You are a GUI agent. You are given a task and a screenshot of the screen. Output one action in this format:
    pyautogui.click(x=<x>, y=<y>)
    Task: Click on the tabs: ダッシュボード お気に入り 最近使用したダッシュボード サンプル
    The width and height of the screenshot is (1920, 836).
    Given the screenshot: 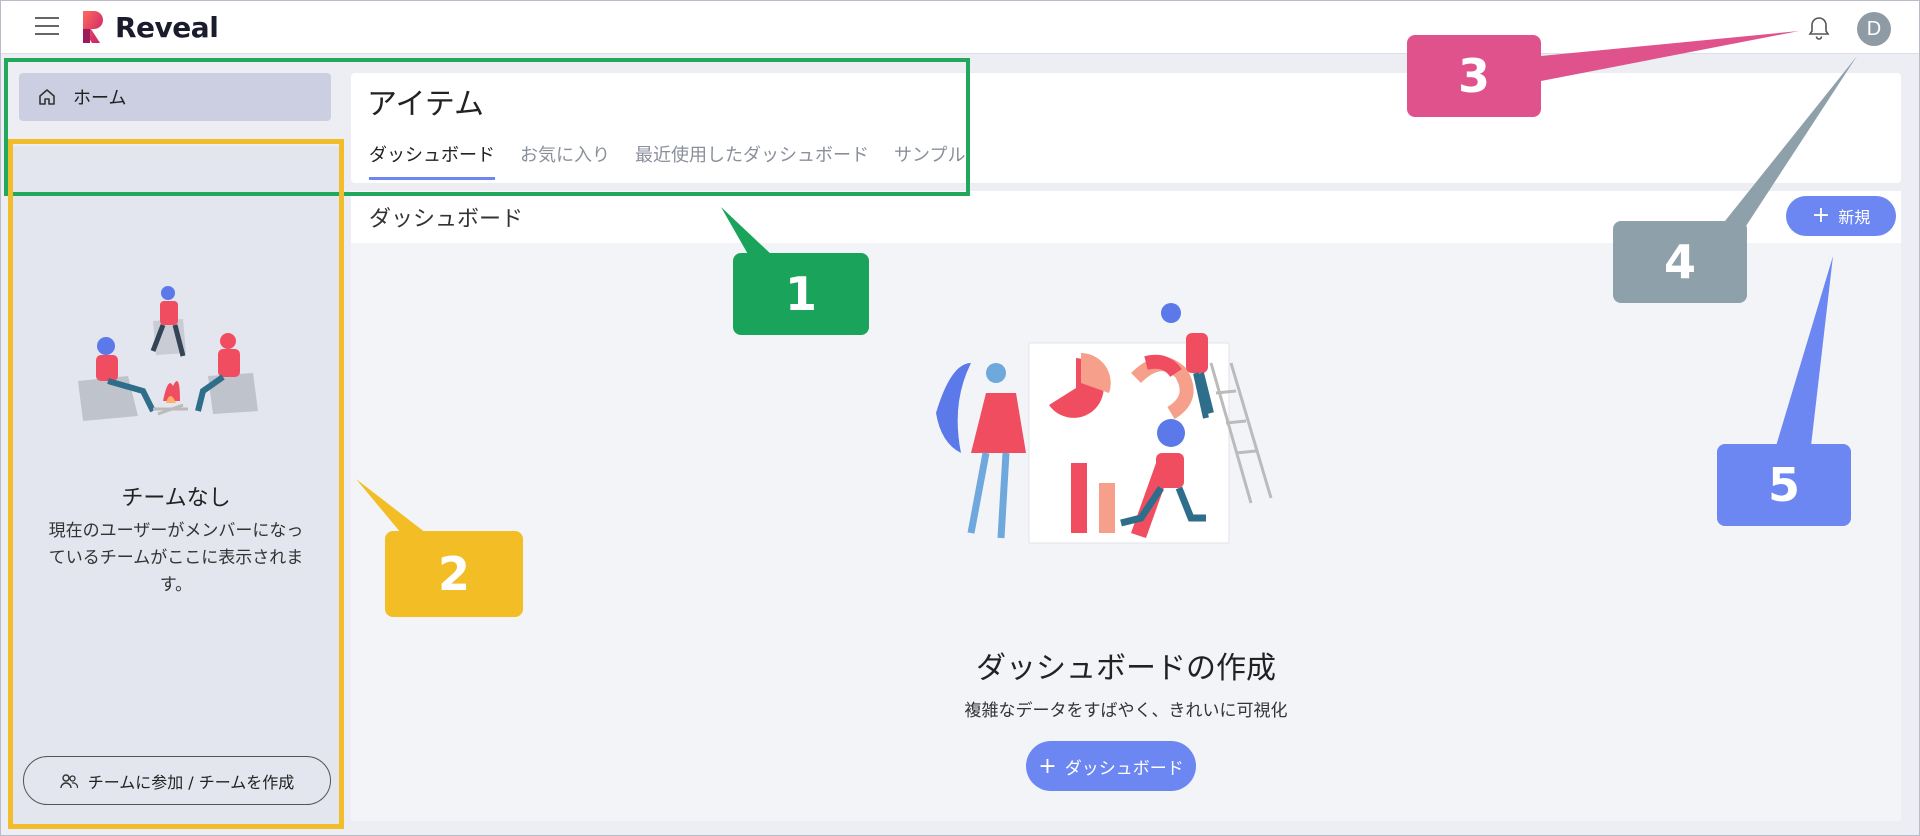 What is the action you would take?
    pyautogui.click(x=679, y=160)
    